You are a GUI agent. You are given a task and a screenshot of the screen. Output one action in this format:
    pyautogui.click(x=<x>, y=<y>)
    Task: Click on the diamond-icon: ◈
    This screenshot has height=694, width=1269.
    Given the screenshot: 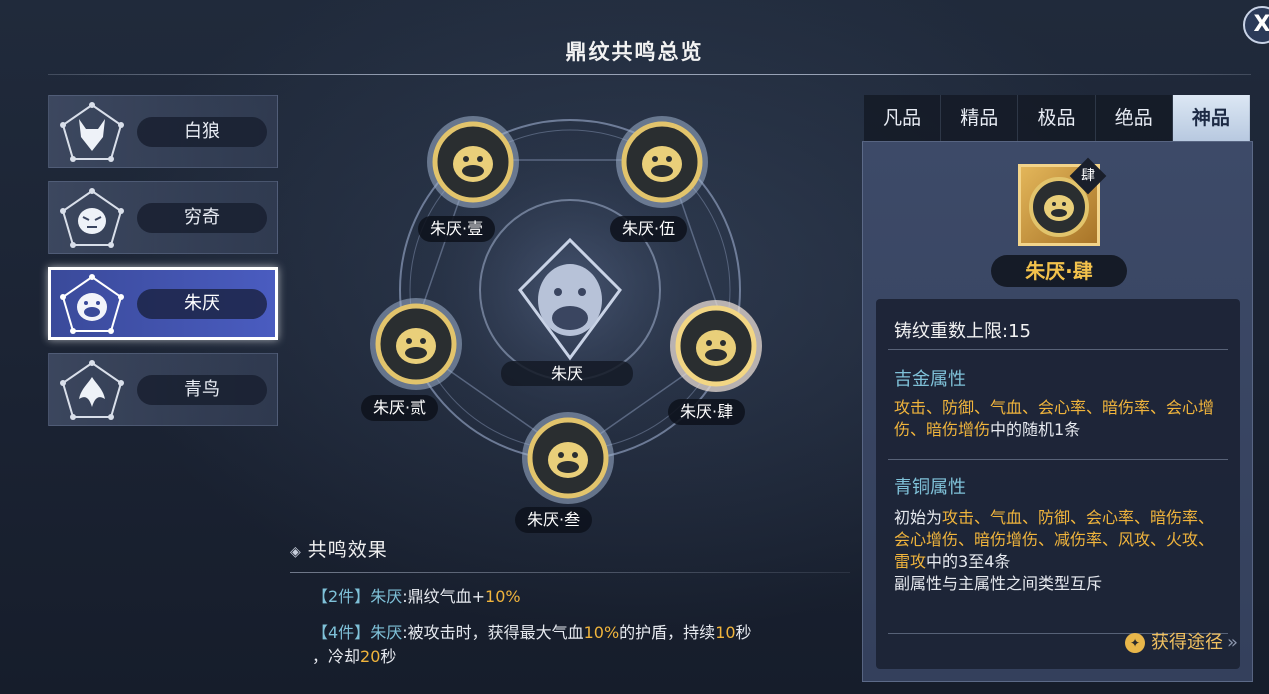 What is the action you would take?
    pyautogui.click(x=296, y=552)
    